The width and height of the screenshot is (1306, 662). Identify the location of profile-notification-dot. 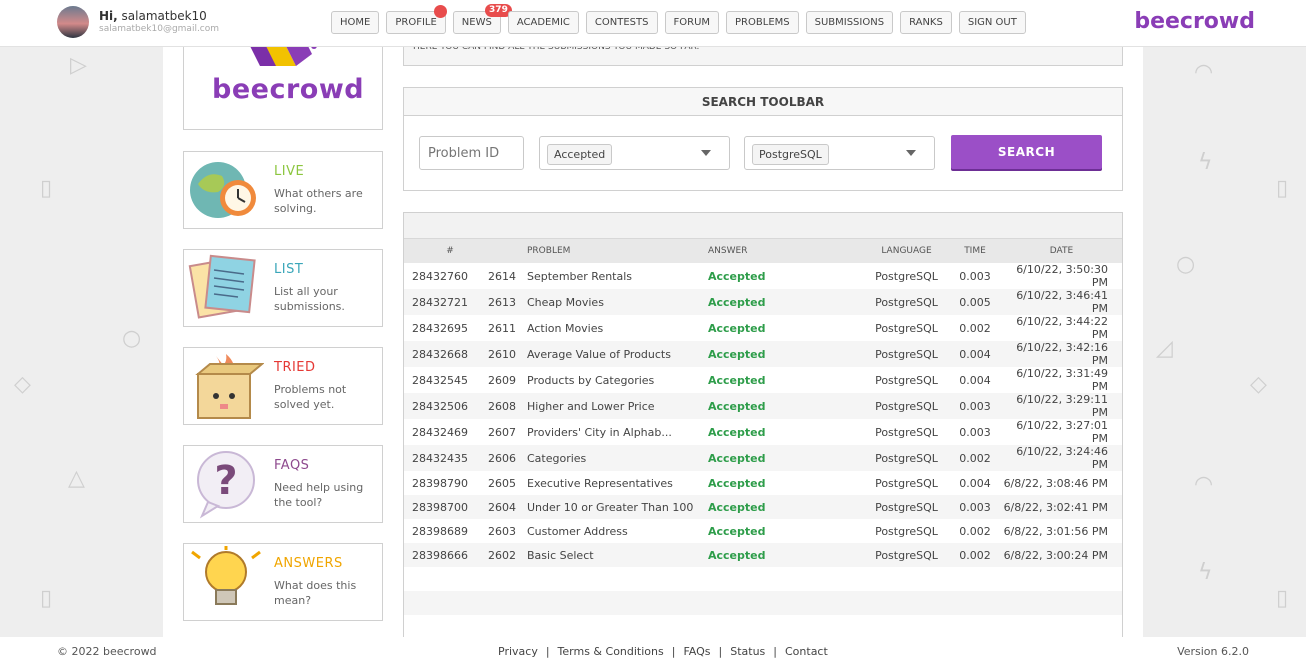
(440, 11).